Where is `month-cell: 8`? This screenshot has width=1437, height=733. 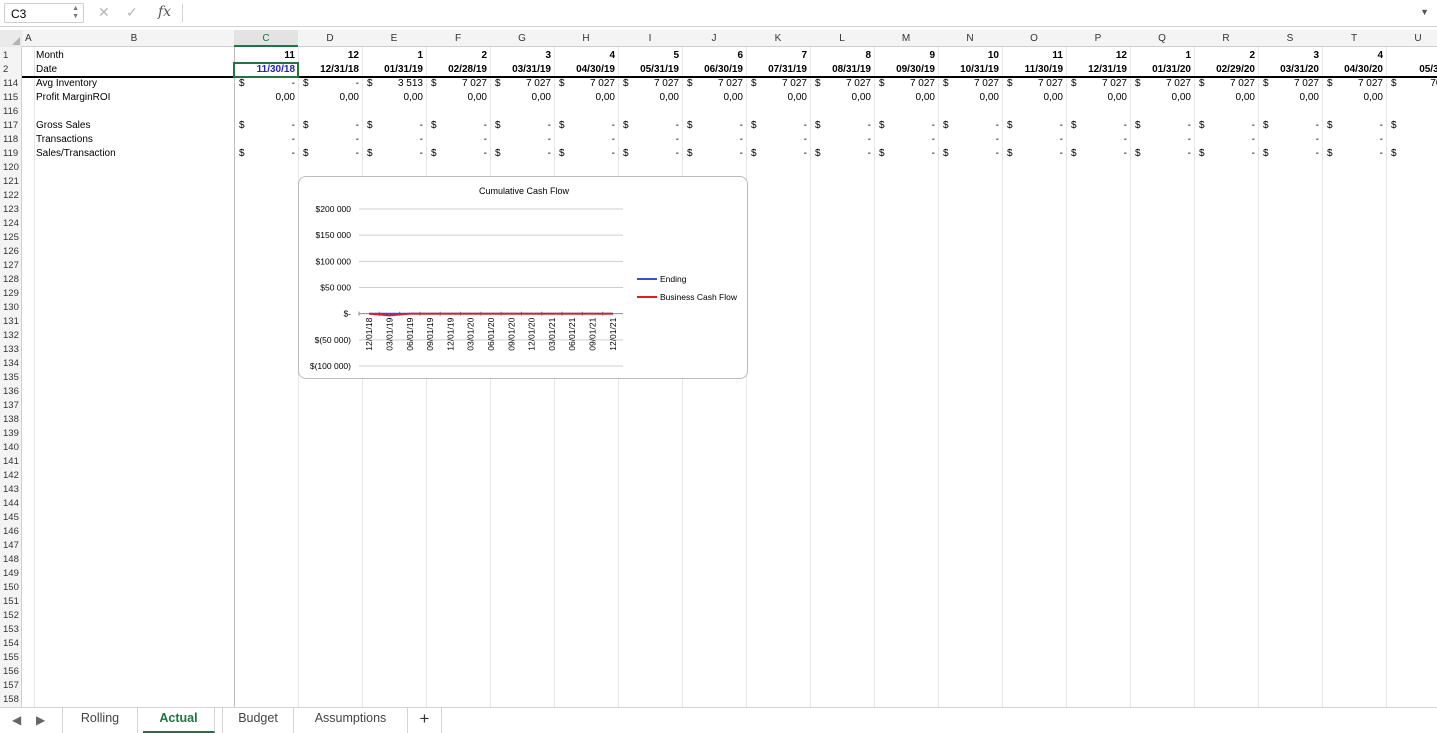
month-cell: 8 is located at coordinates (842, 56).